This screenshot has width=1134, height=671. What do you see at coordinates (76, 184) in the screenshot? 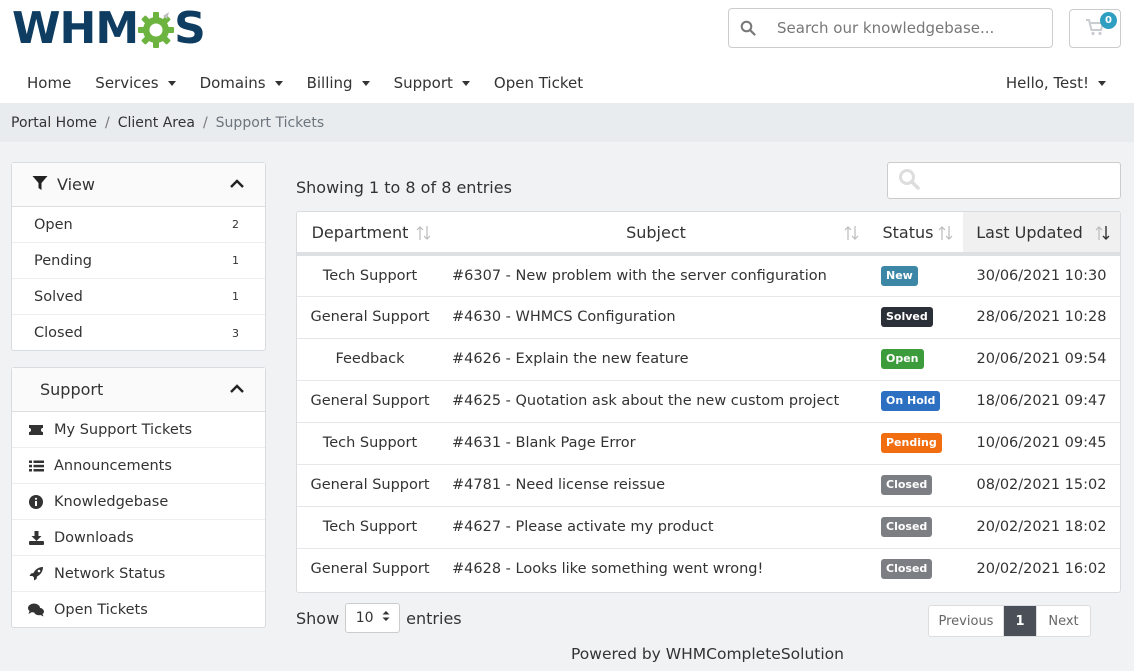
I see `view-panel-title: View` at bounding box center [76, 184].